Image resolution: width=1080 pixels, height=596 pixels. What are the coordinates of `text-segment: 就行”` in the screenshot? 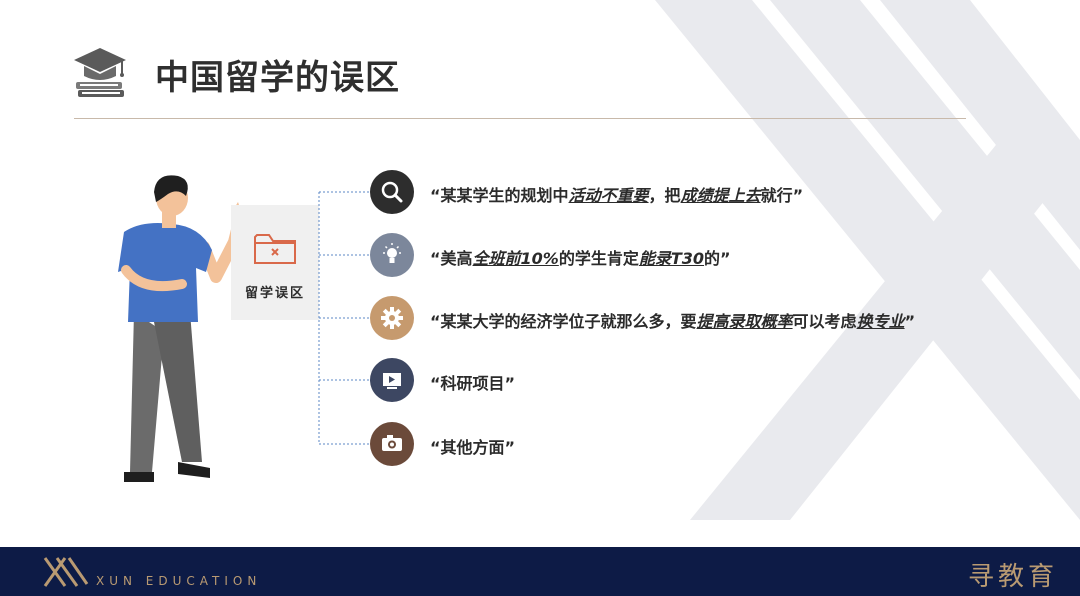 It's located at (782, 195).